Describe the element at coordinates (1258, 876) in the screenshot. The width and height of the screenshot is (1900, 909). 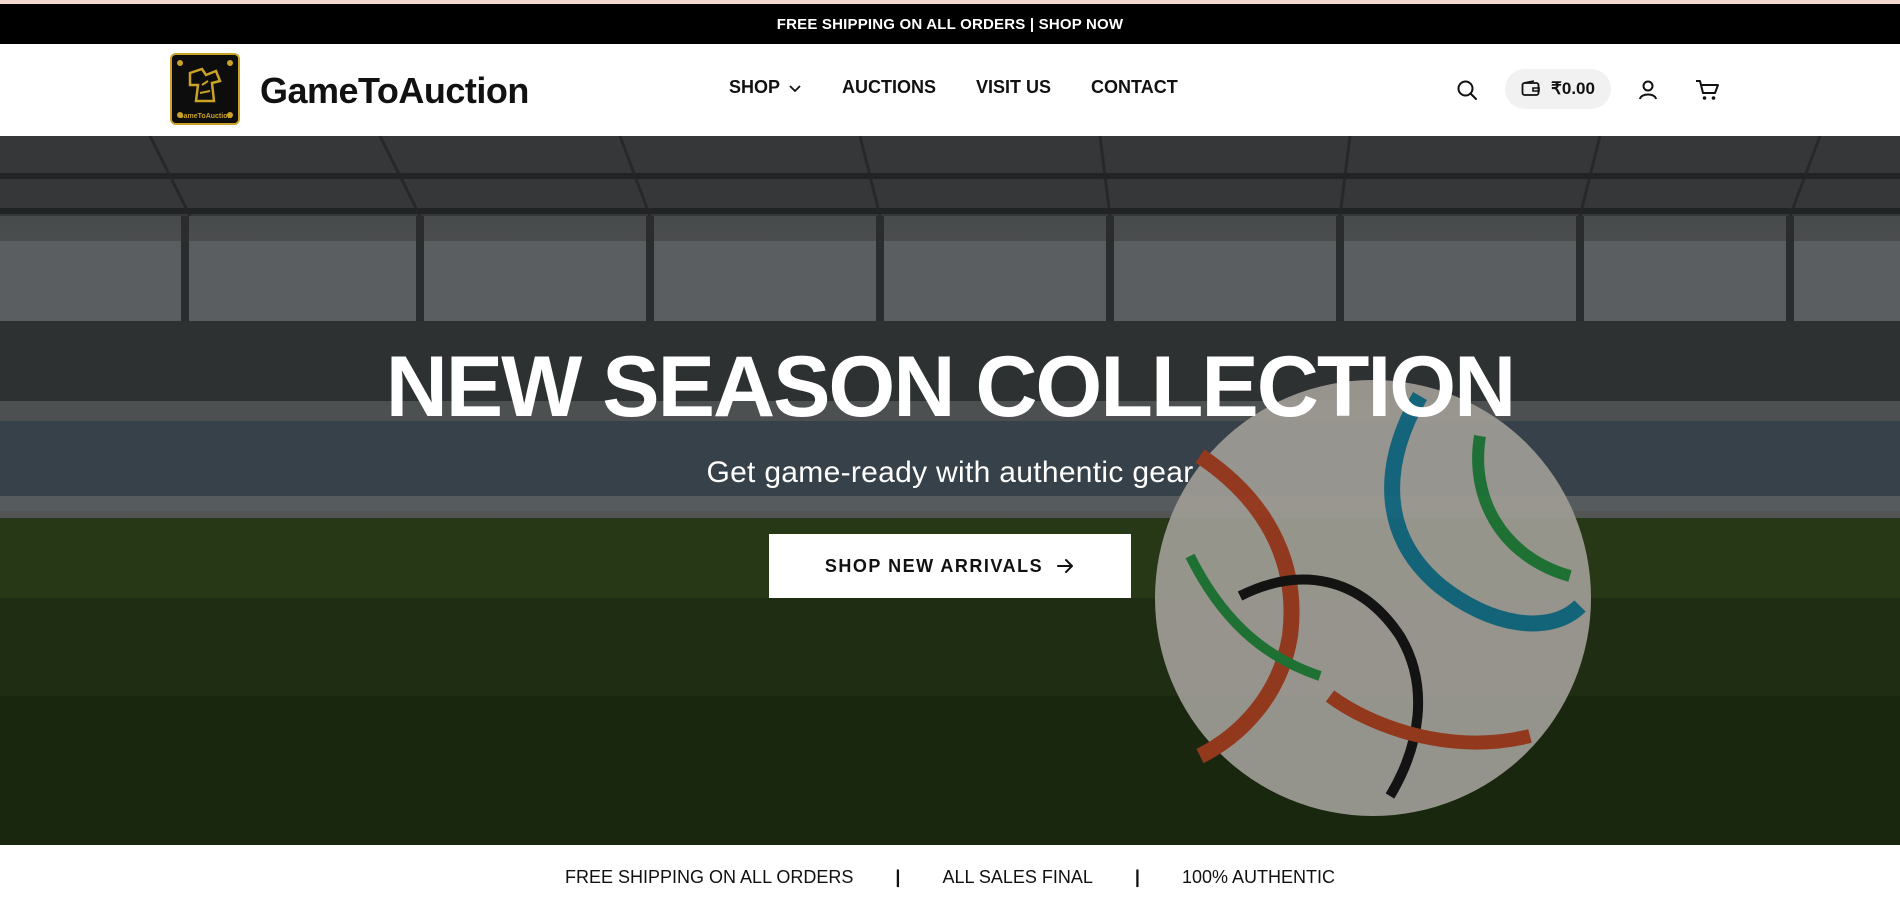
I see `feature-item: 100% AUTHENTIC` at that location.